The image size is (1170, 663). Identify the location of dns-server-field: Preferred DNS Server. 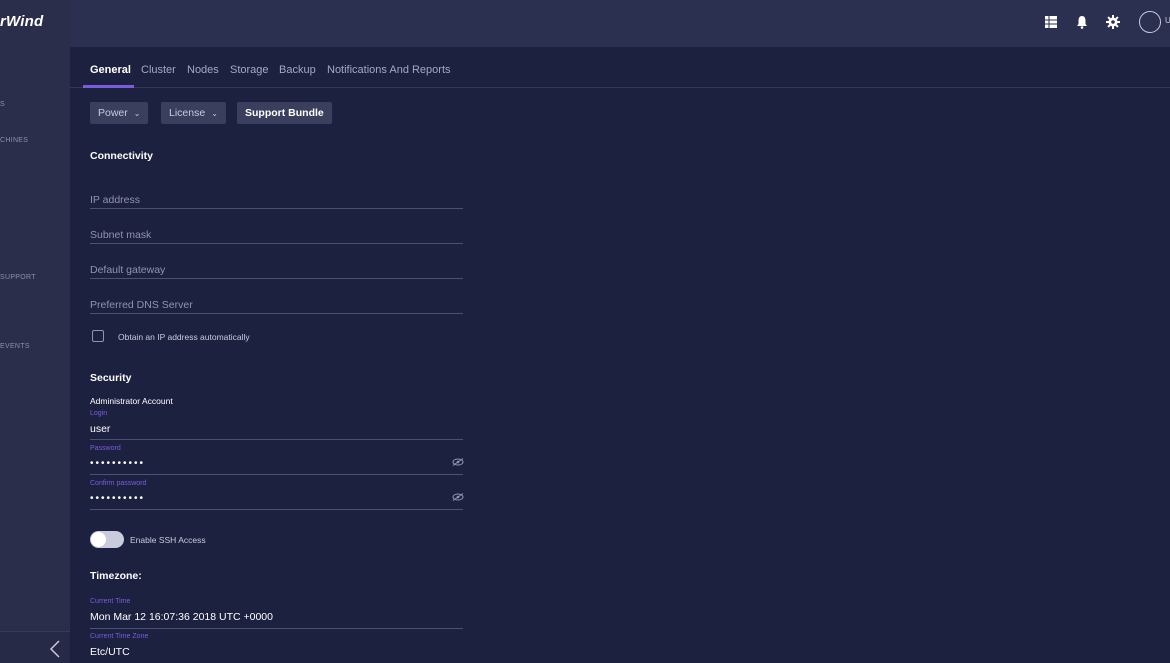
(276, 306).